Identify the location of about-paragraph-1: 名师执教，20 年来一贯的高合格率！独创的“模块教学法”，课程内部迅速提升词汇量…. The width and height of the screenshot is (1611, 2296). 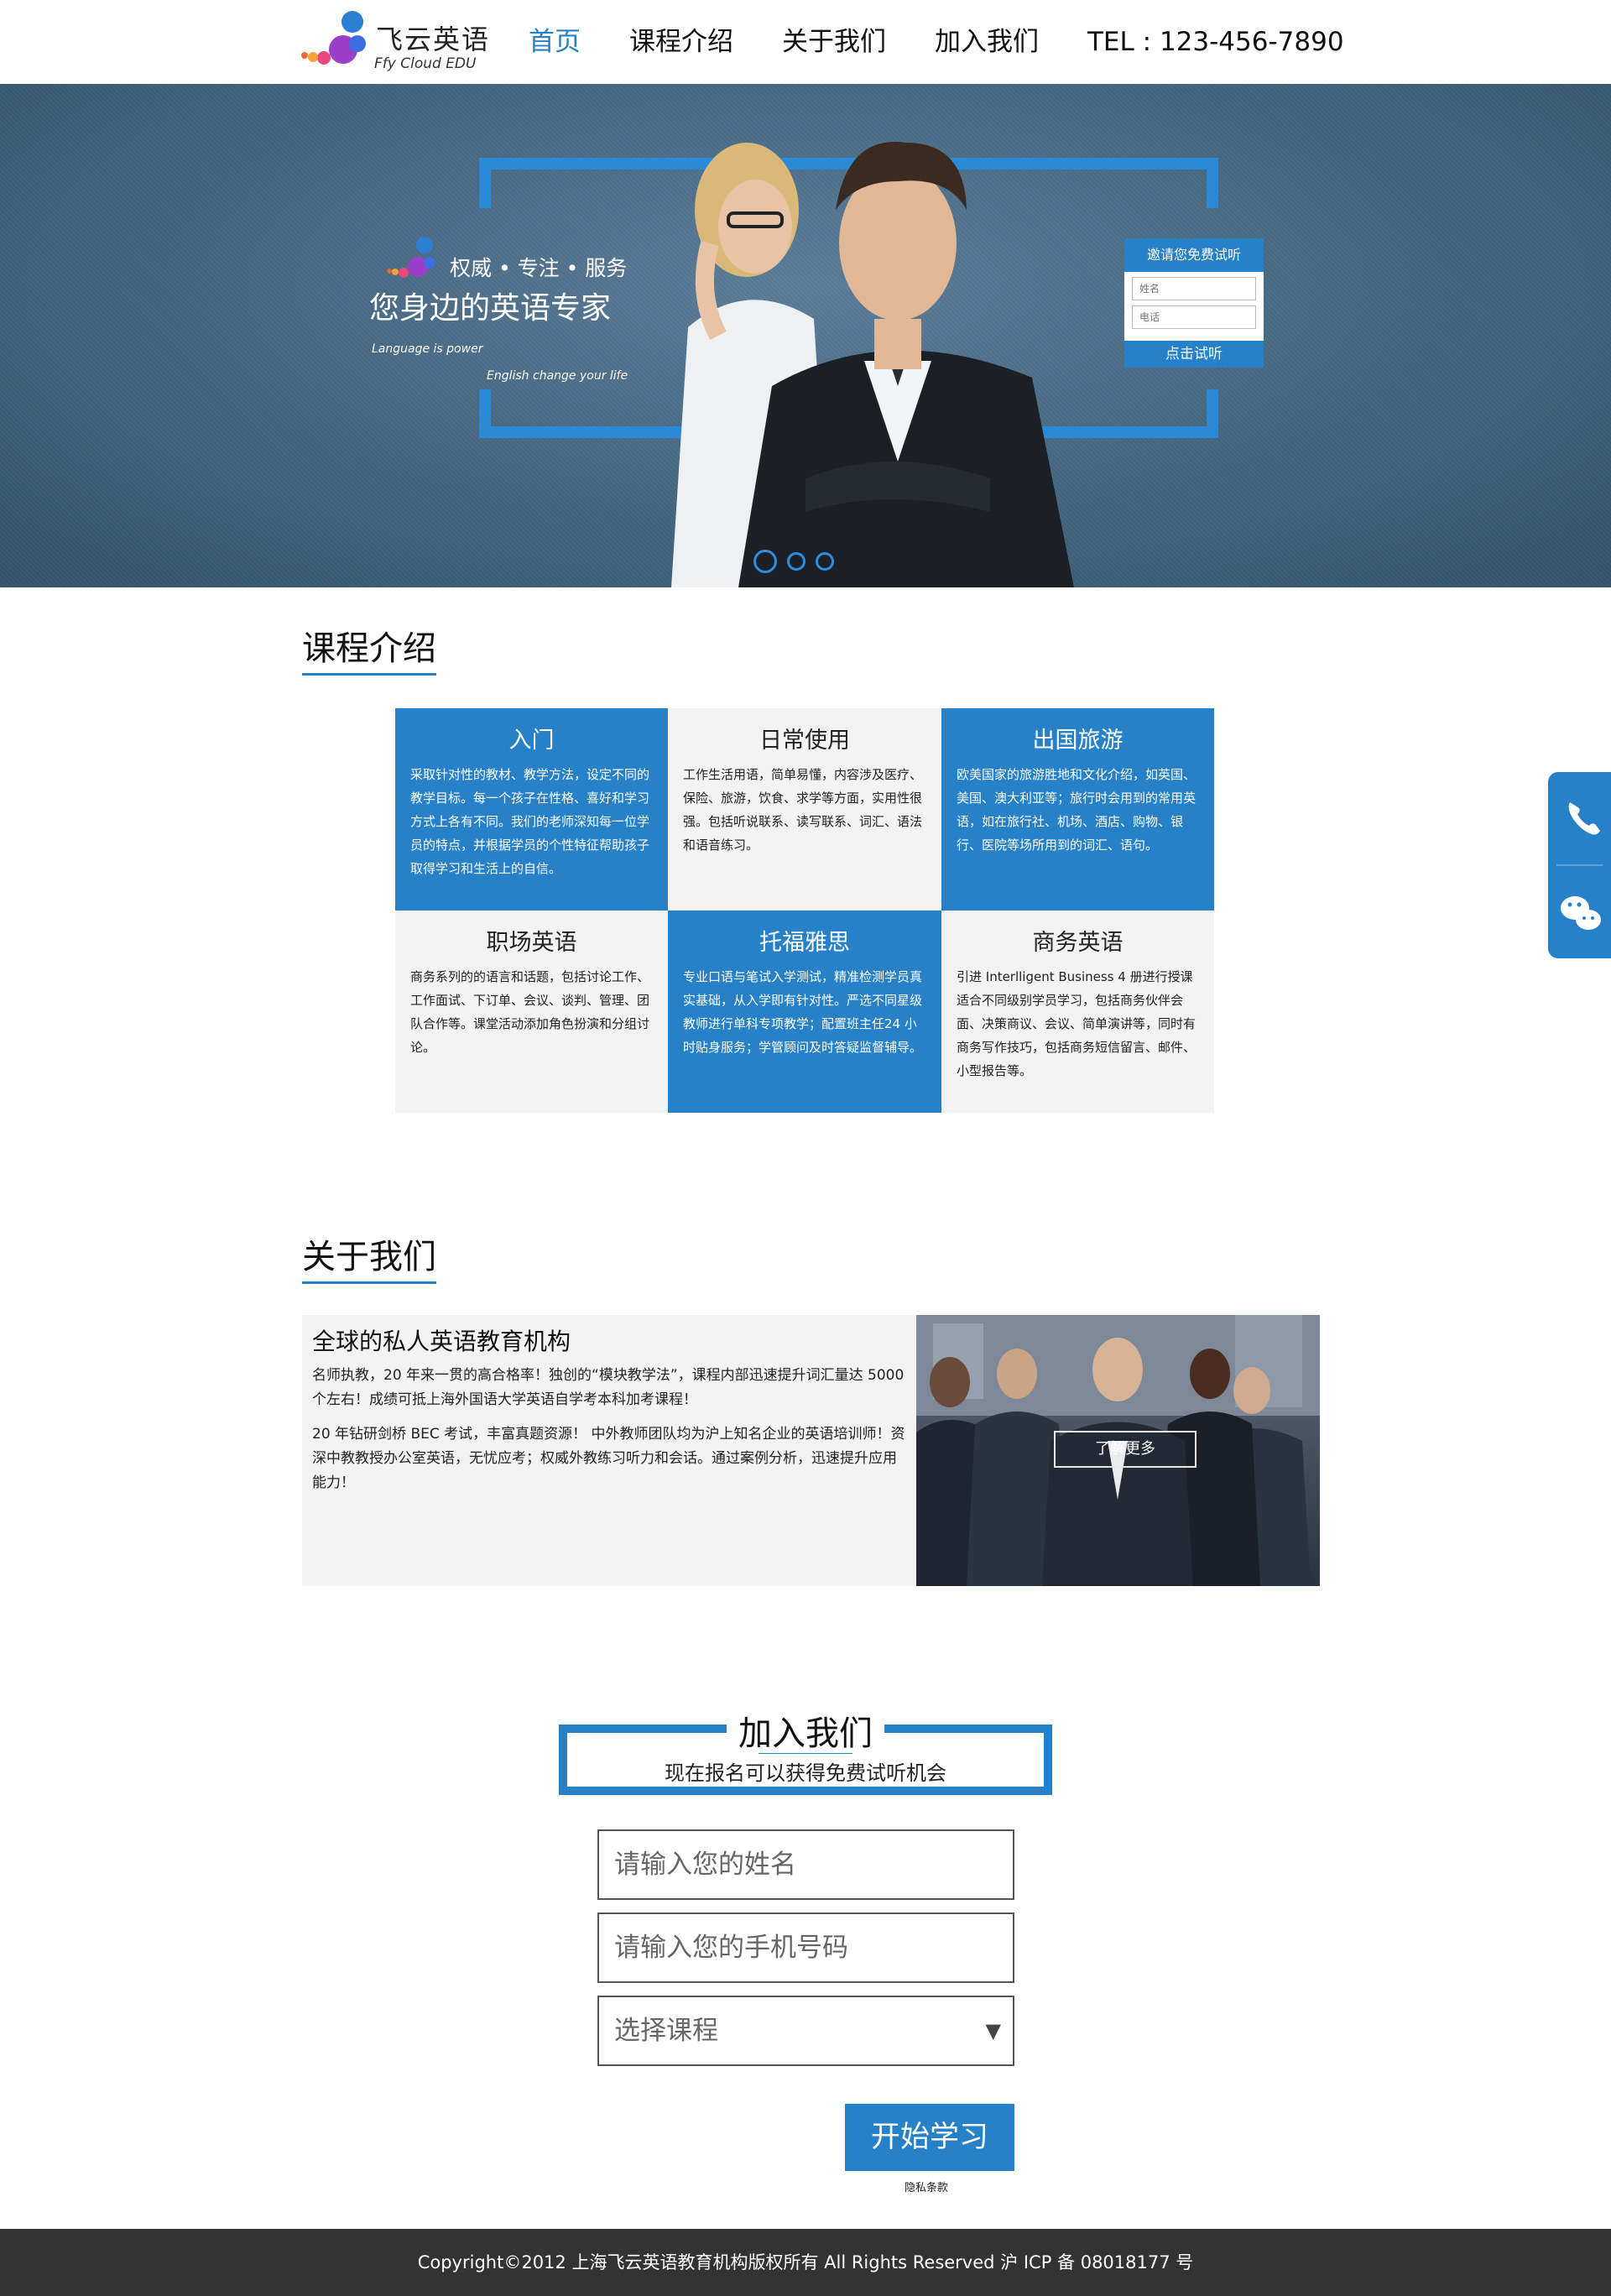
(608, 1387).